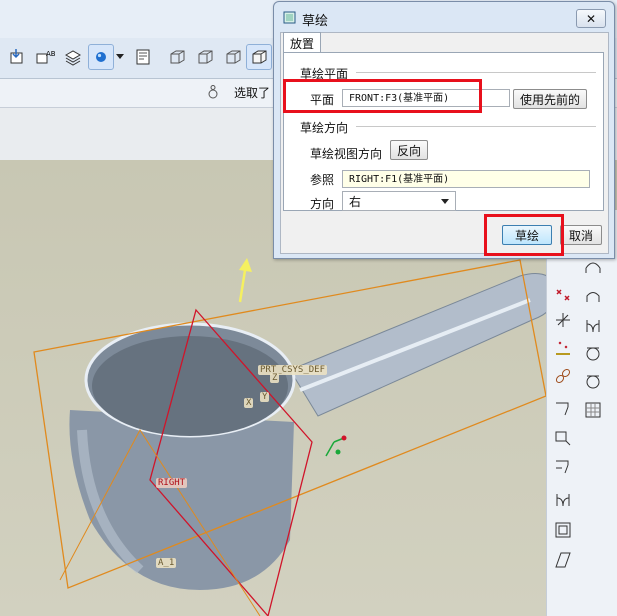 This screenshot has width=617, height=616. What do you see at coordinates (524, 235) in the screenshot?
I see `sketch-button-highlight` at bounding box center [524, 235].